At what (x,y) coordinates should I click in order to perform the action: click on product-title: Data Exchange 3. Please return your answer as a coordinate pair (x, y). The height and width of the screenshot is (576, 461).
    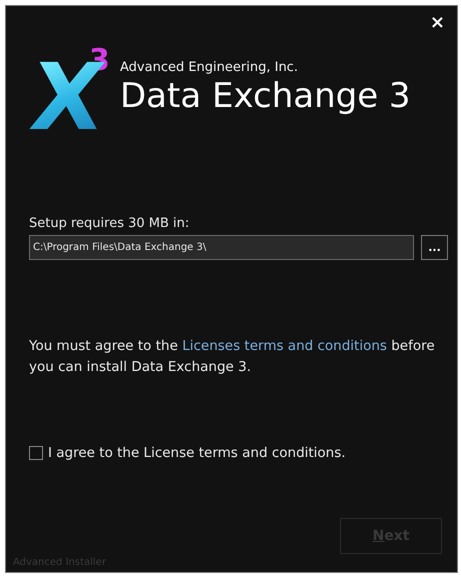
    Looking at the image, I should click on (265, 96).